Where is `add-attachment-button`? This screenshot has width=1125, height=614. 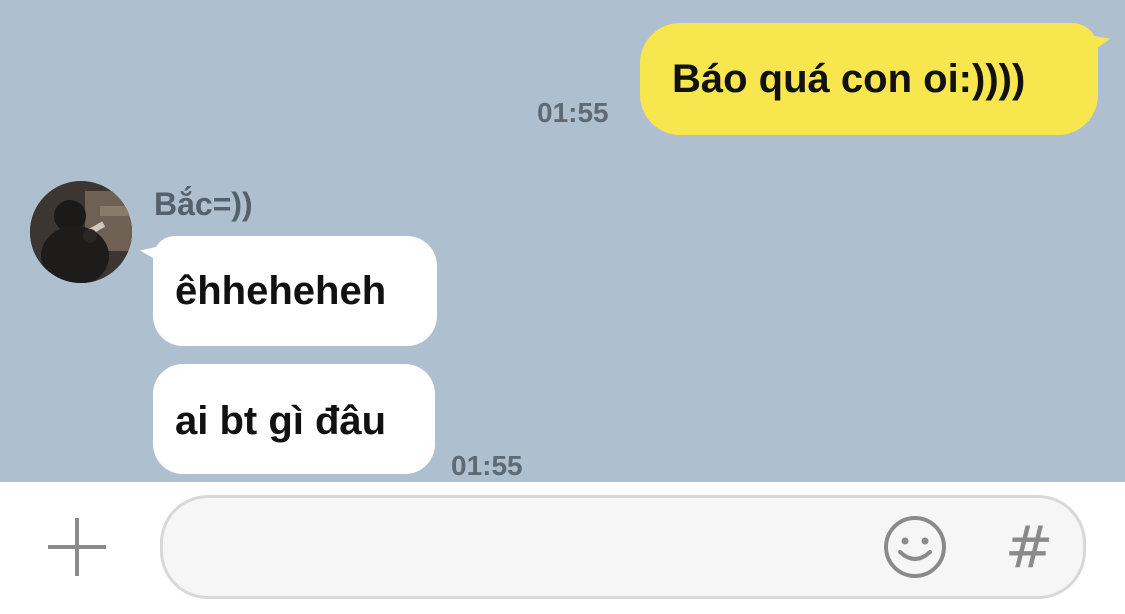 add-attachment-button is located at coordinates (77, 547).